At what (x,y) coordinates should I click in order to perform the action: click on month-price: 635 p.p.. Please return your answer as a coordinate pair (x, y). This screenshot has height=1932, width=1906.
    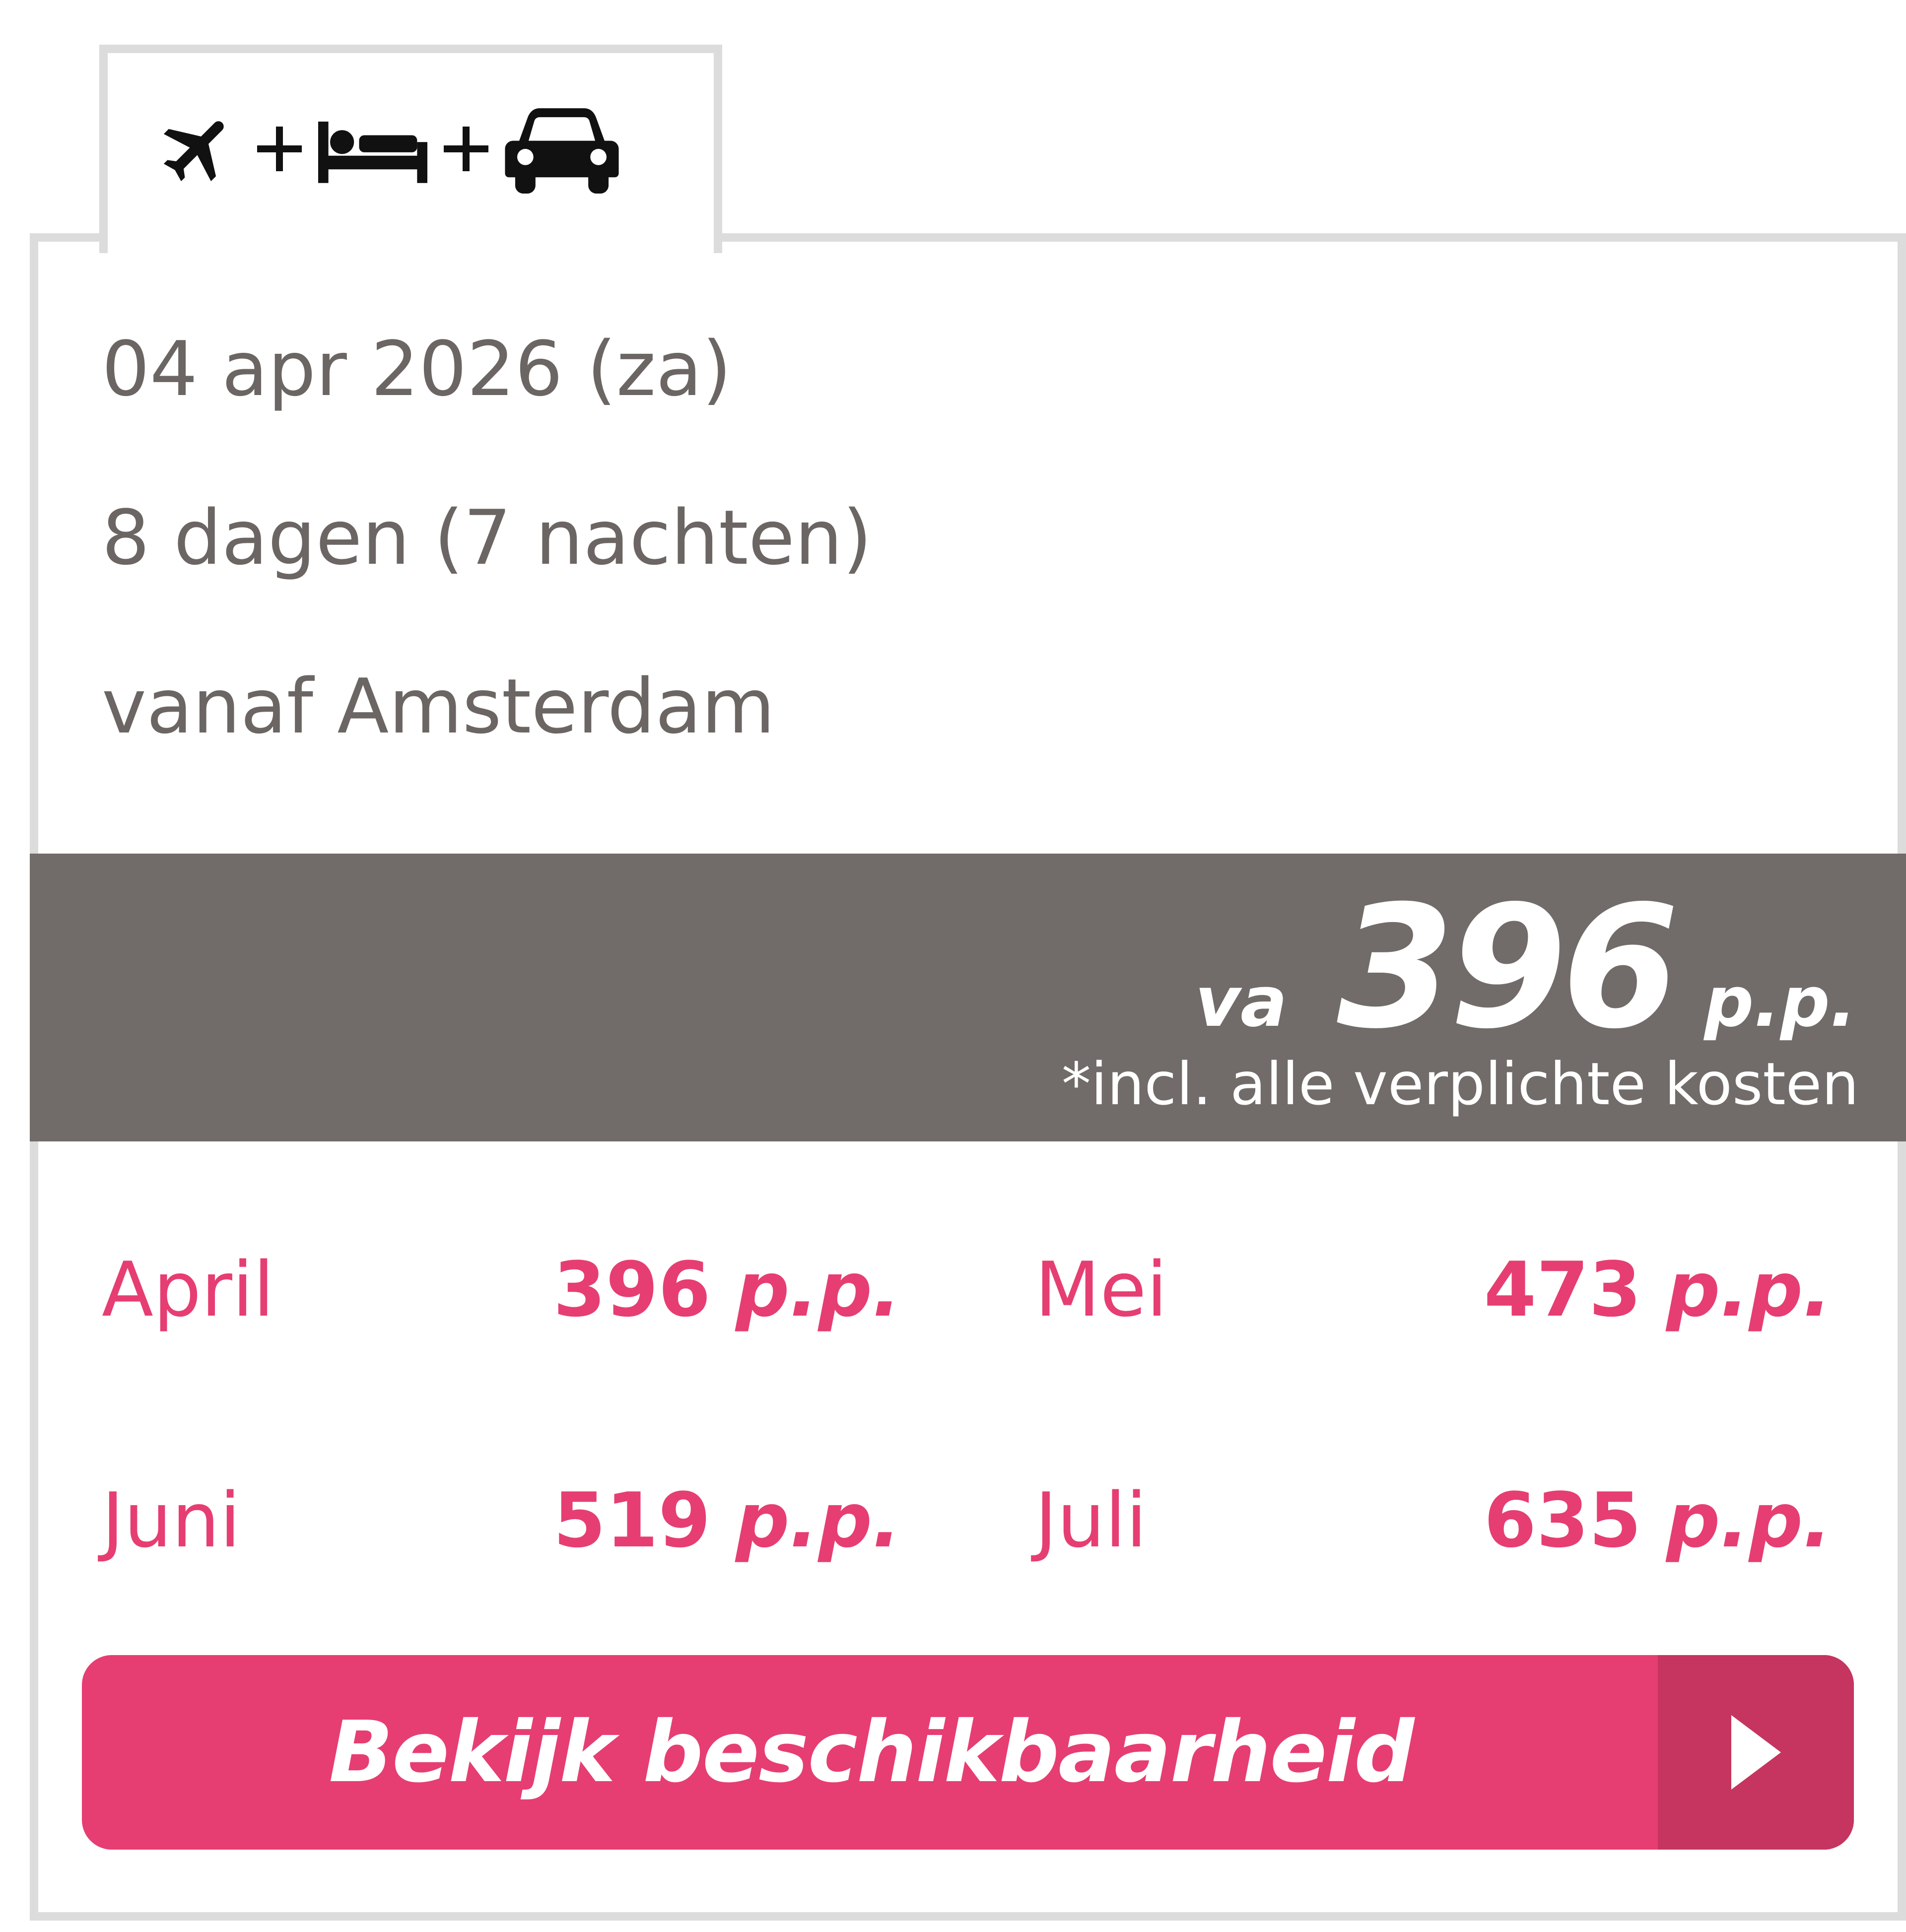
    Looking at the image, I should click on (1658, 1520).